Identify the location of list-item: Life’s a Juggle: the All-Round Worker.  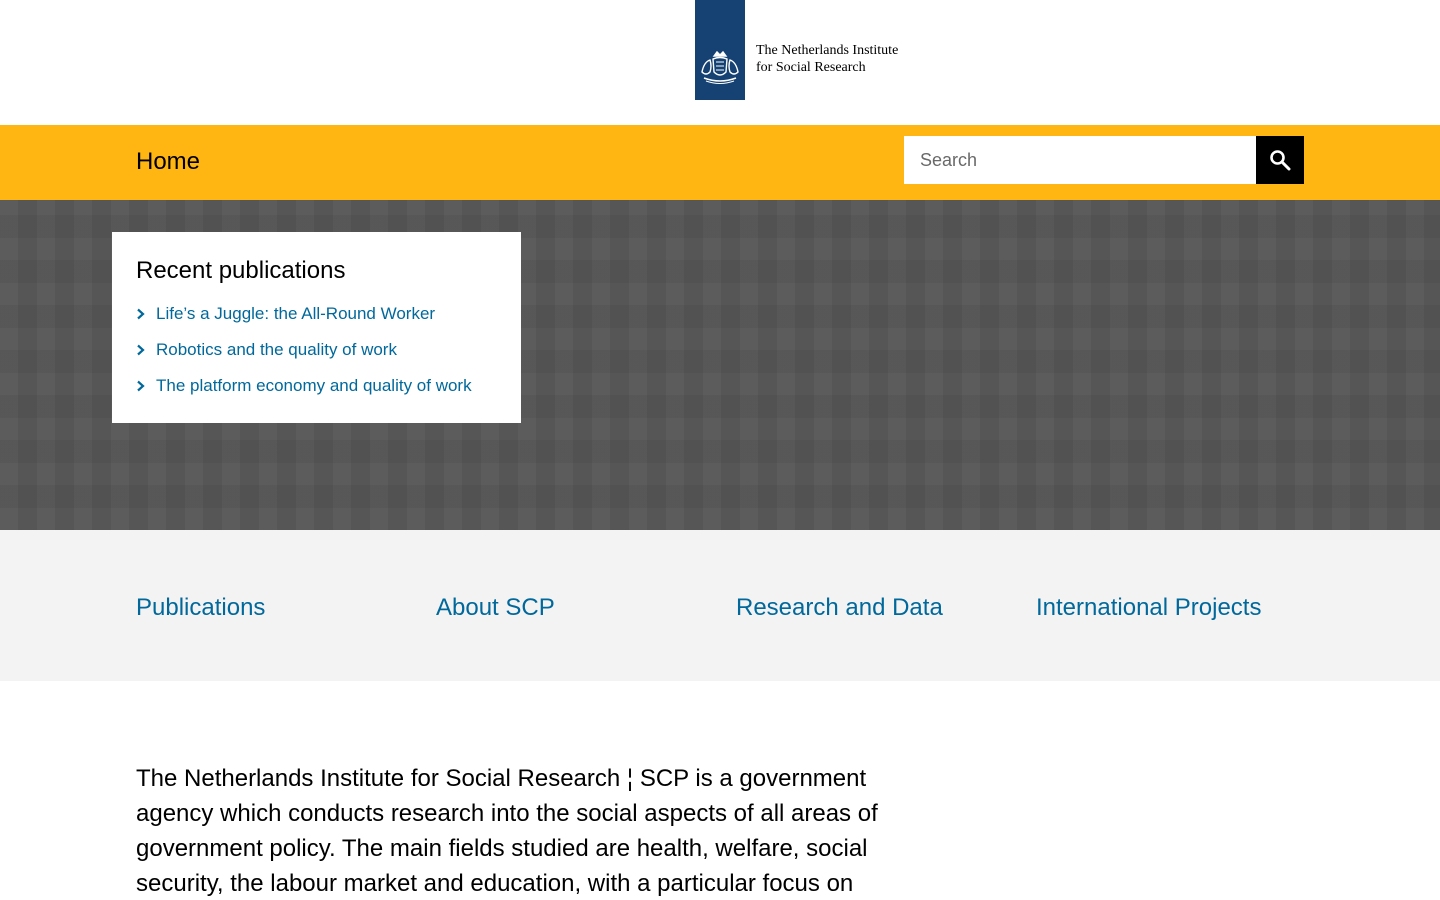
(316, 314).